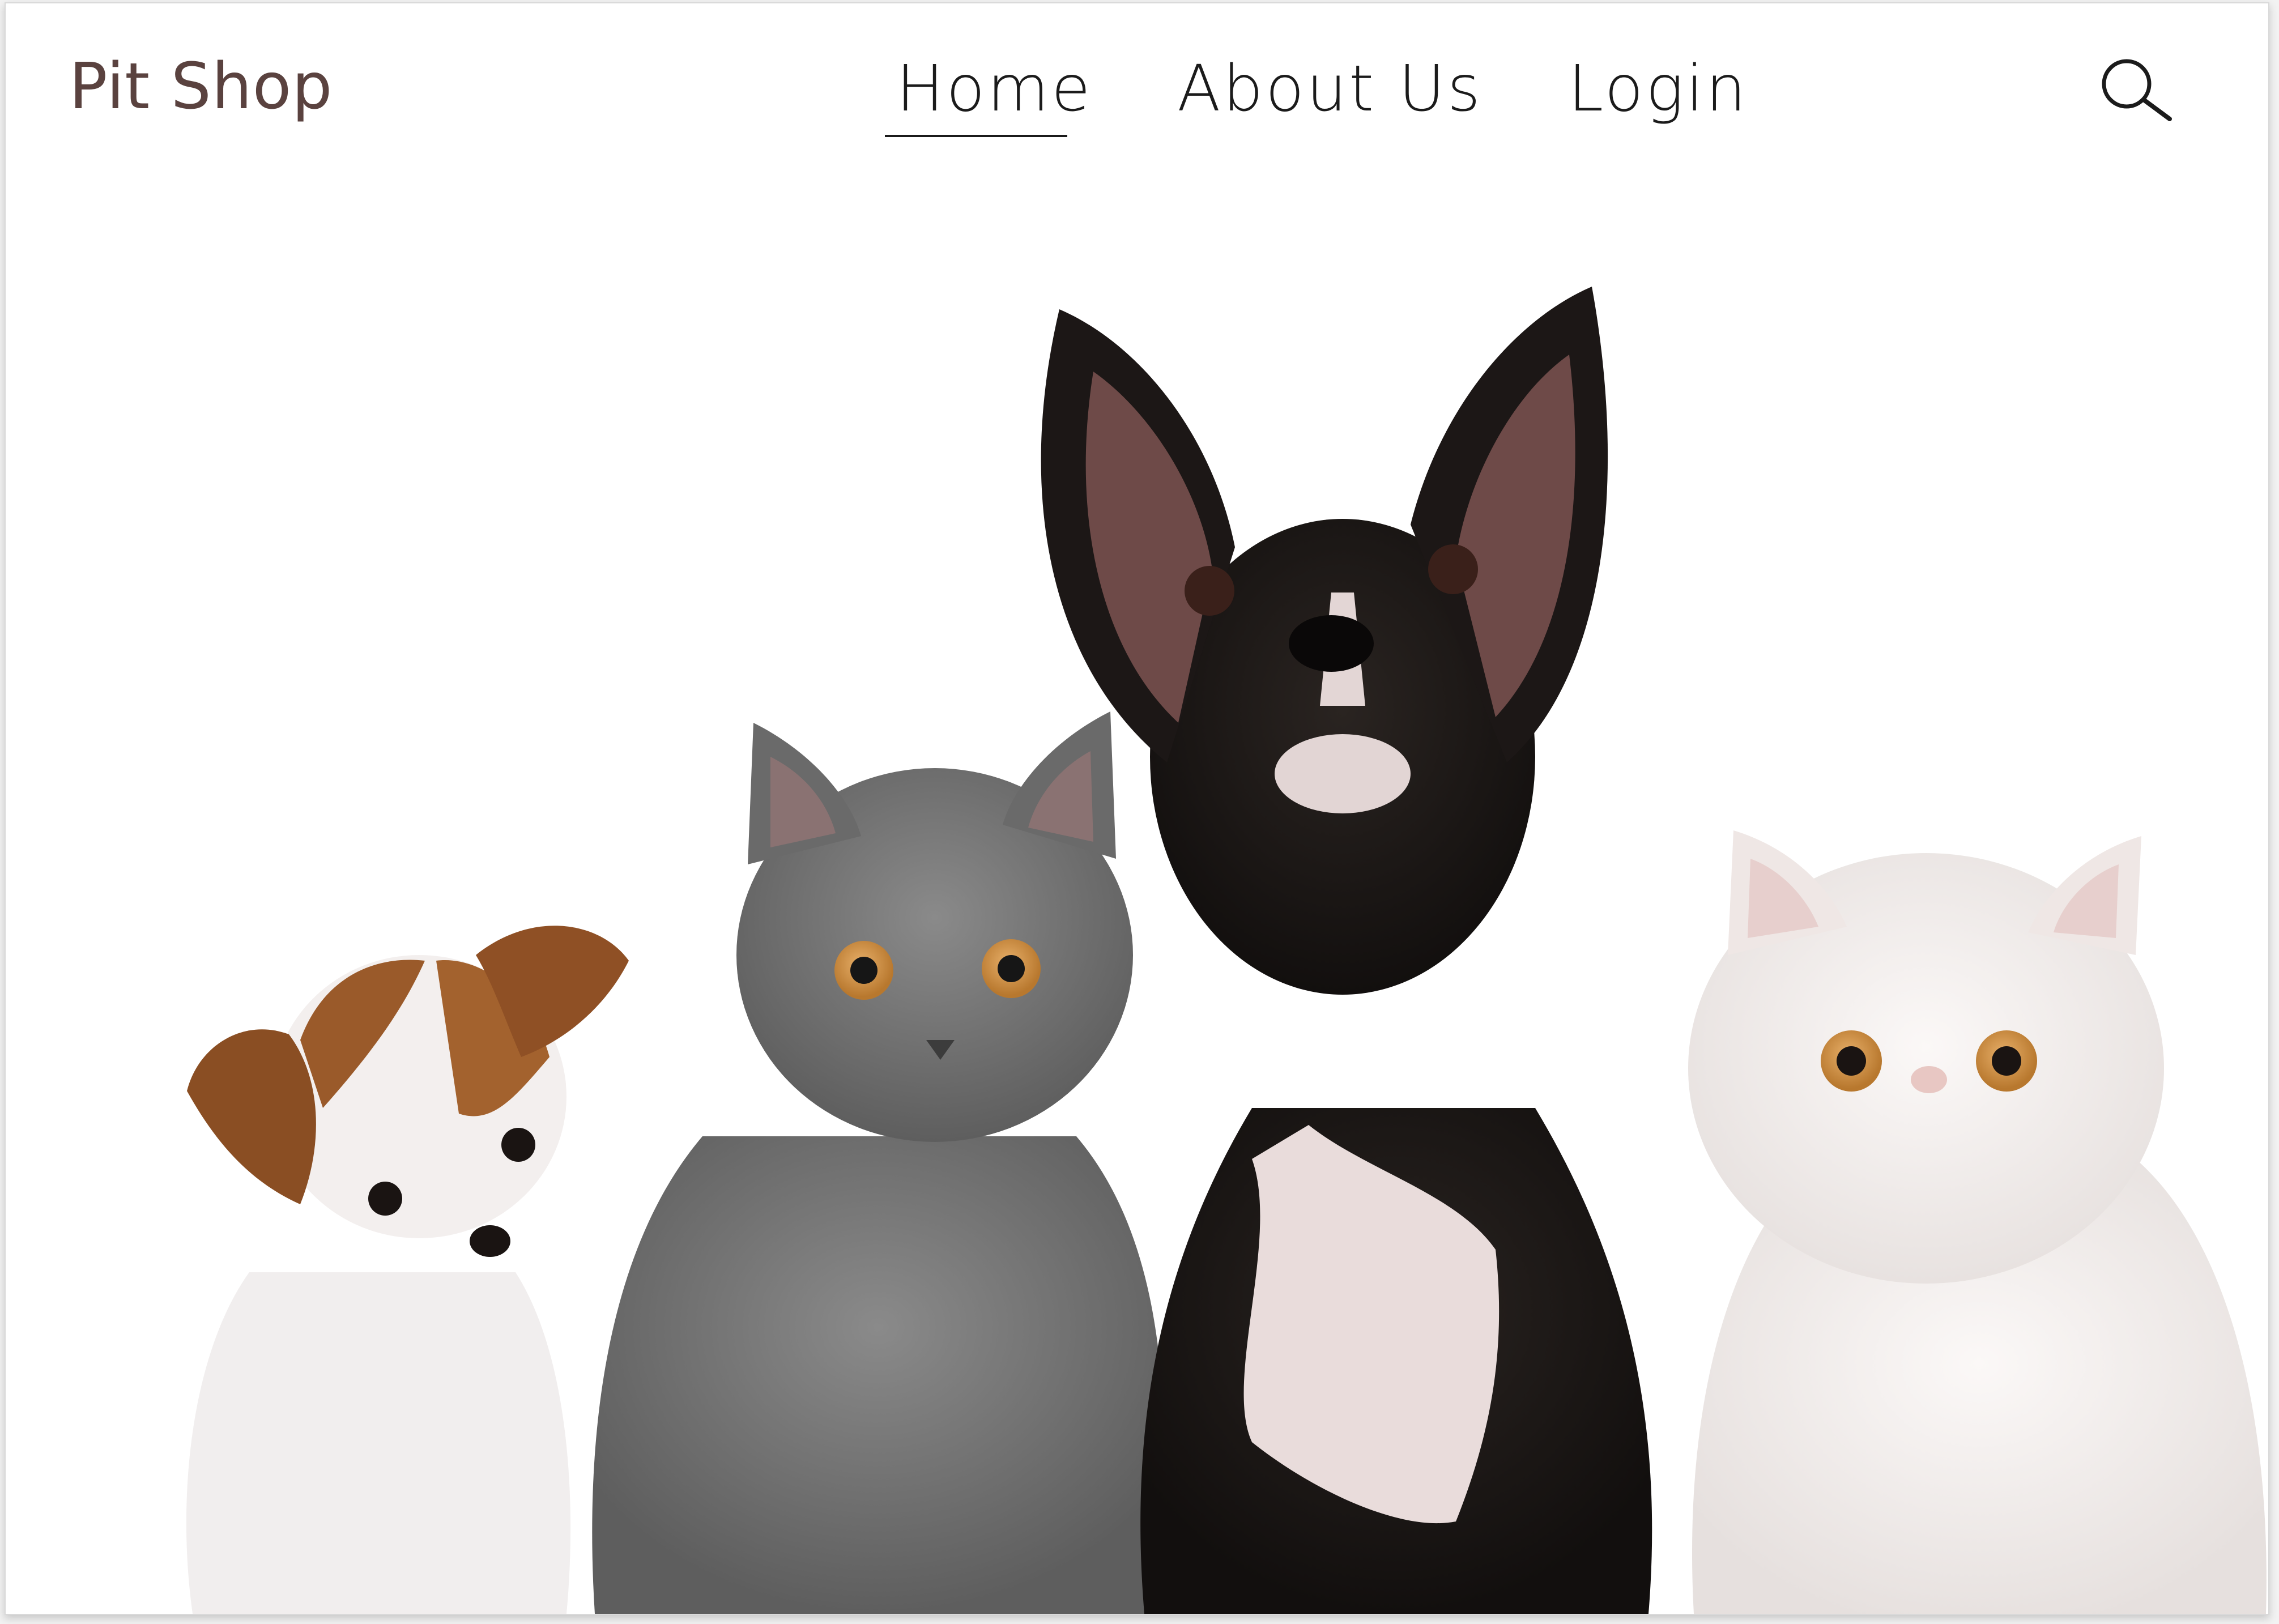 Image resolution: width=2279 pixels, height=1624 pixels. I want to click on white-persian-cat, so click(1977, 1222).